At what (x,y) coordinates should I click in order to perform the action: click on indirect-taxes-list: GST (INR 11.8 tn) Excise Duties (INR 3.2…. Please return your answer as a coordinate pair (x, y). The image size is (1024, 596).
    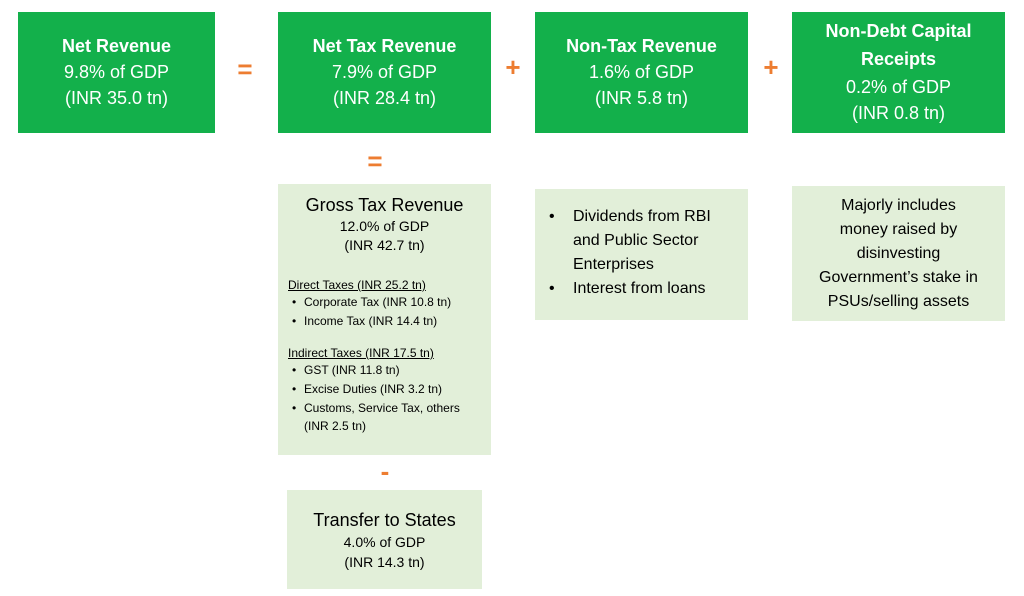
    Looking at the image, I should click on (384, 389).